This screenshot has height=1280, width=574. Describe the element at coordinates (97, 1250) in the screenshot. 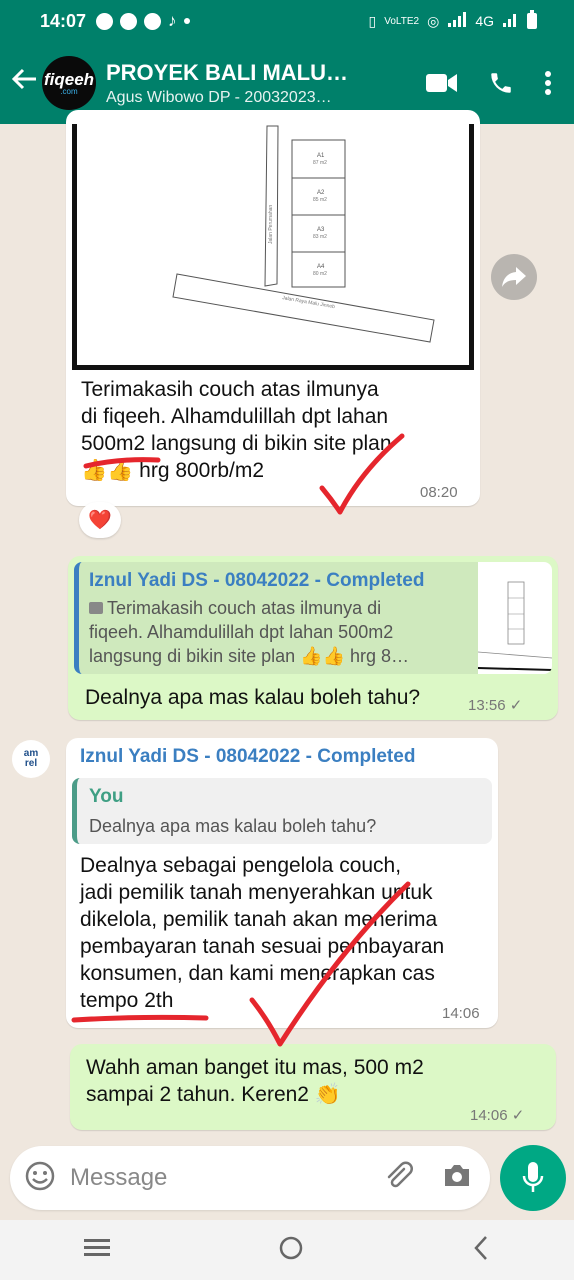

I see `recent-apps-icon` at that location.